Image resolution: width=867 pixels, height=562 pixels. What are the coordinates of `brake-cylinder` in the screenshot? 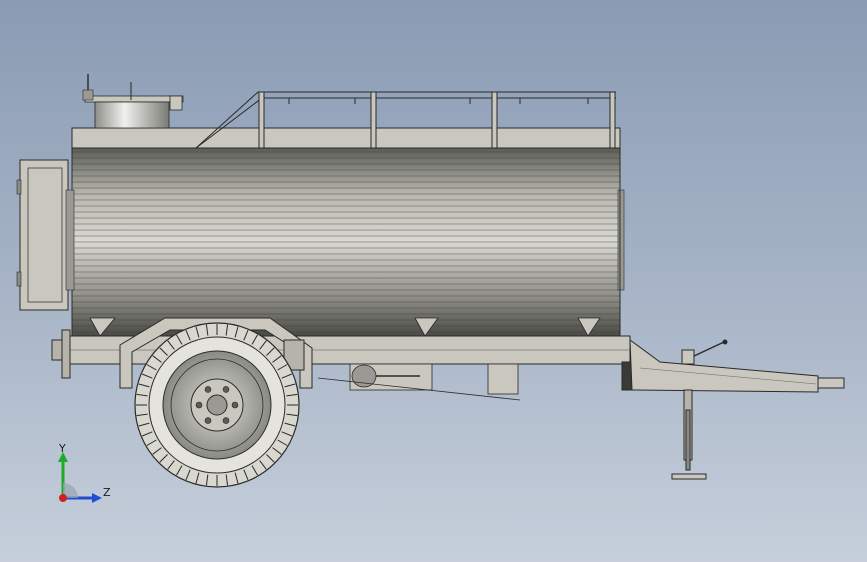 It's located at (419, 382).